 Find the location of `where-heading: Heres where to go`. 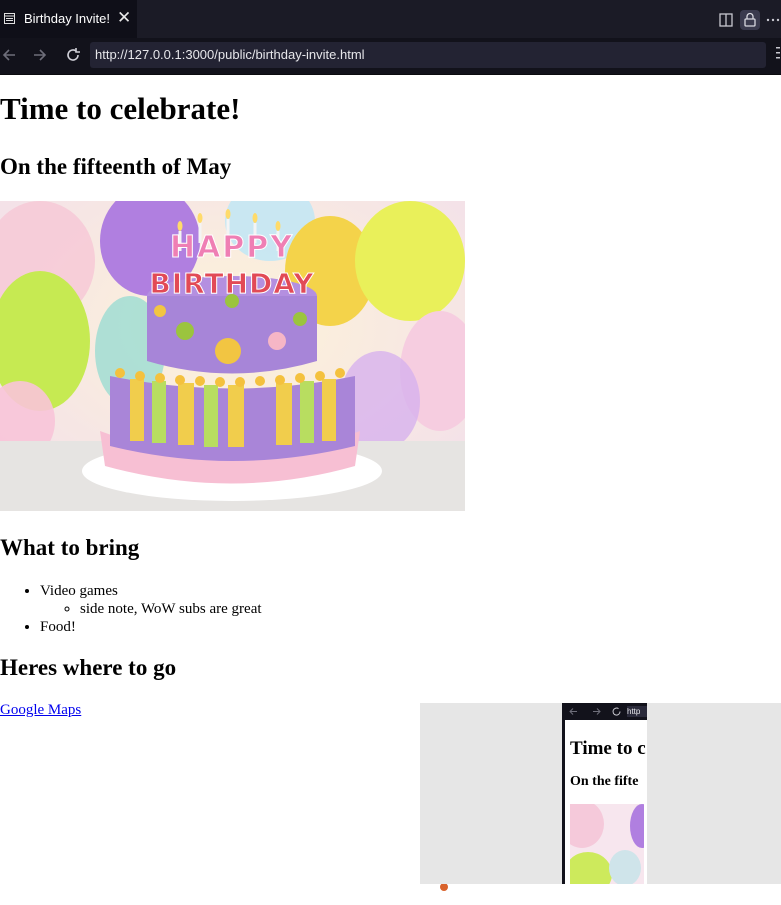

where-heading: Heres where to go is located at coordinates (88, 667).